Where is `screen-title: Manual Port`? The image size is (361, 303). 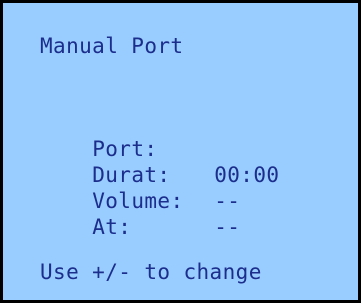 screen-title: Manual Port is located at coordinates (112, 46).